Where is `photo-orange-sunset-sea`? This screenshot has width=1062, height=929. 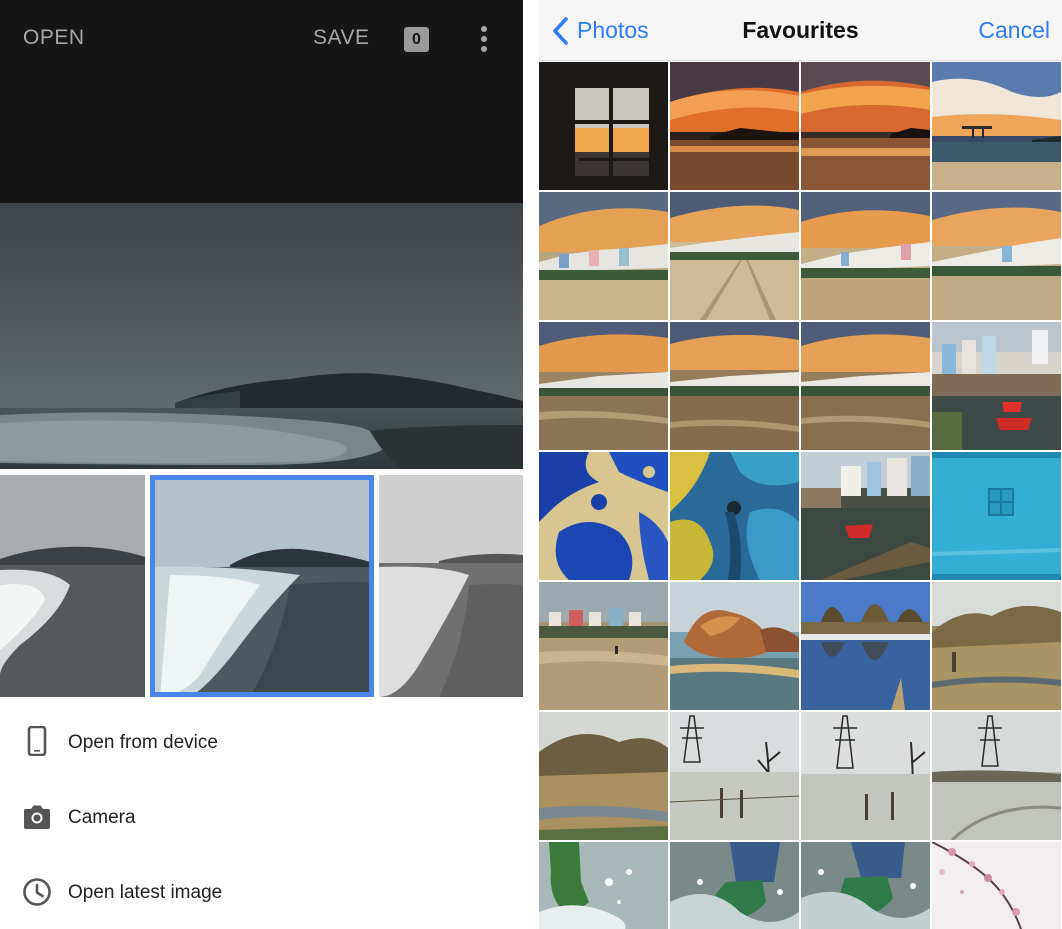
photo-orange-sunset-sea is located at coordinates (734, 126).